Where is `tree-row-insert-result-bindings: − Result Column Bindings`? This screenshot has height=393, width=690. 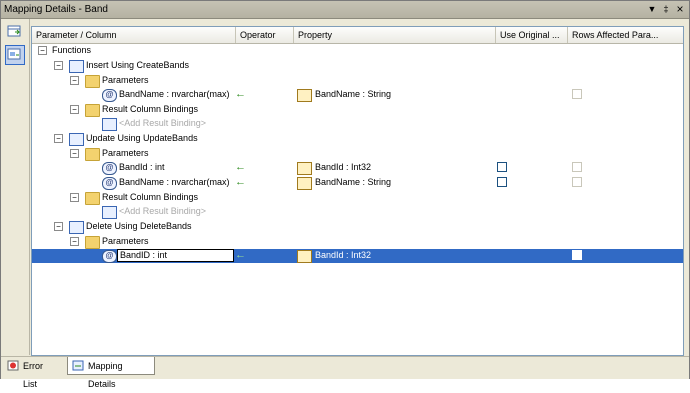
tree-row-insert-result-bindings: − Result Column Bindings is located at coordinates (357, 110).